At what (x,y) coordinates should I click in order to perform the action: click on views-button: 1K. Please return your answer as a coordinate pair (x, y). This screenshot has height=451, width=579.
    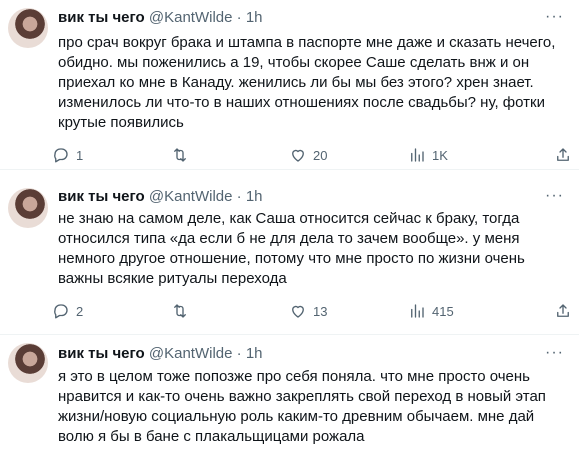
    Looking at the image, I should click on (428, 155).